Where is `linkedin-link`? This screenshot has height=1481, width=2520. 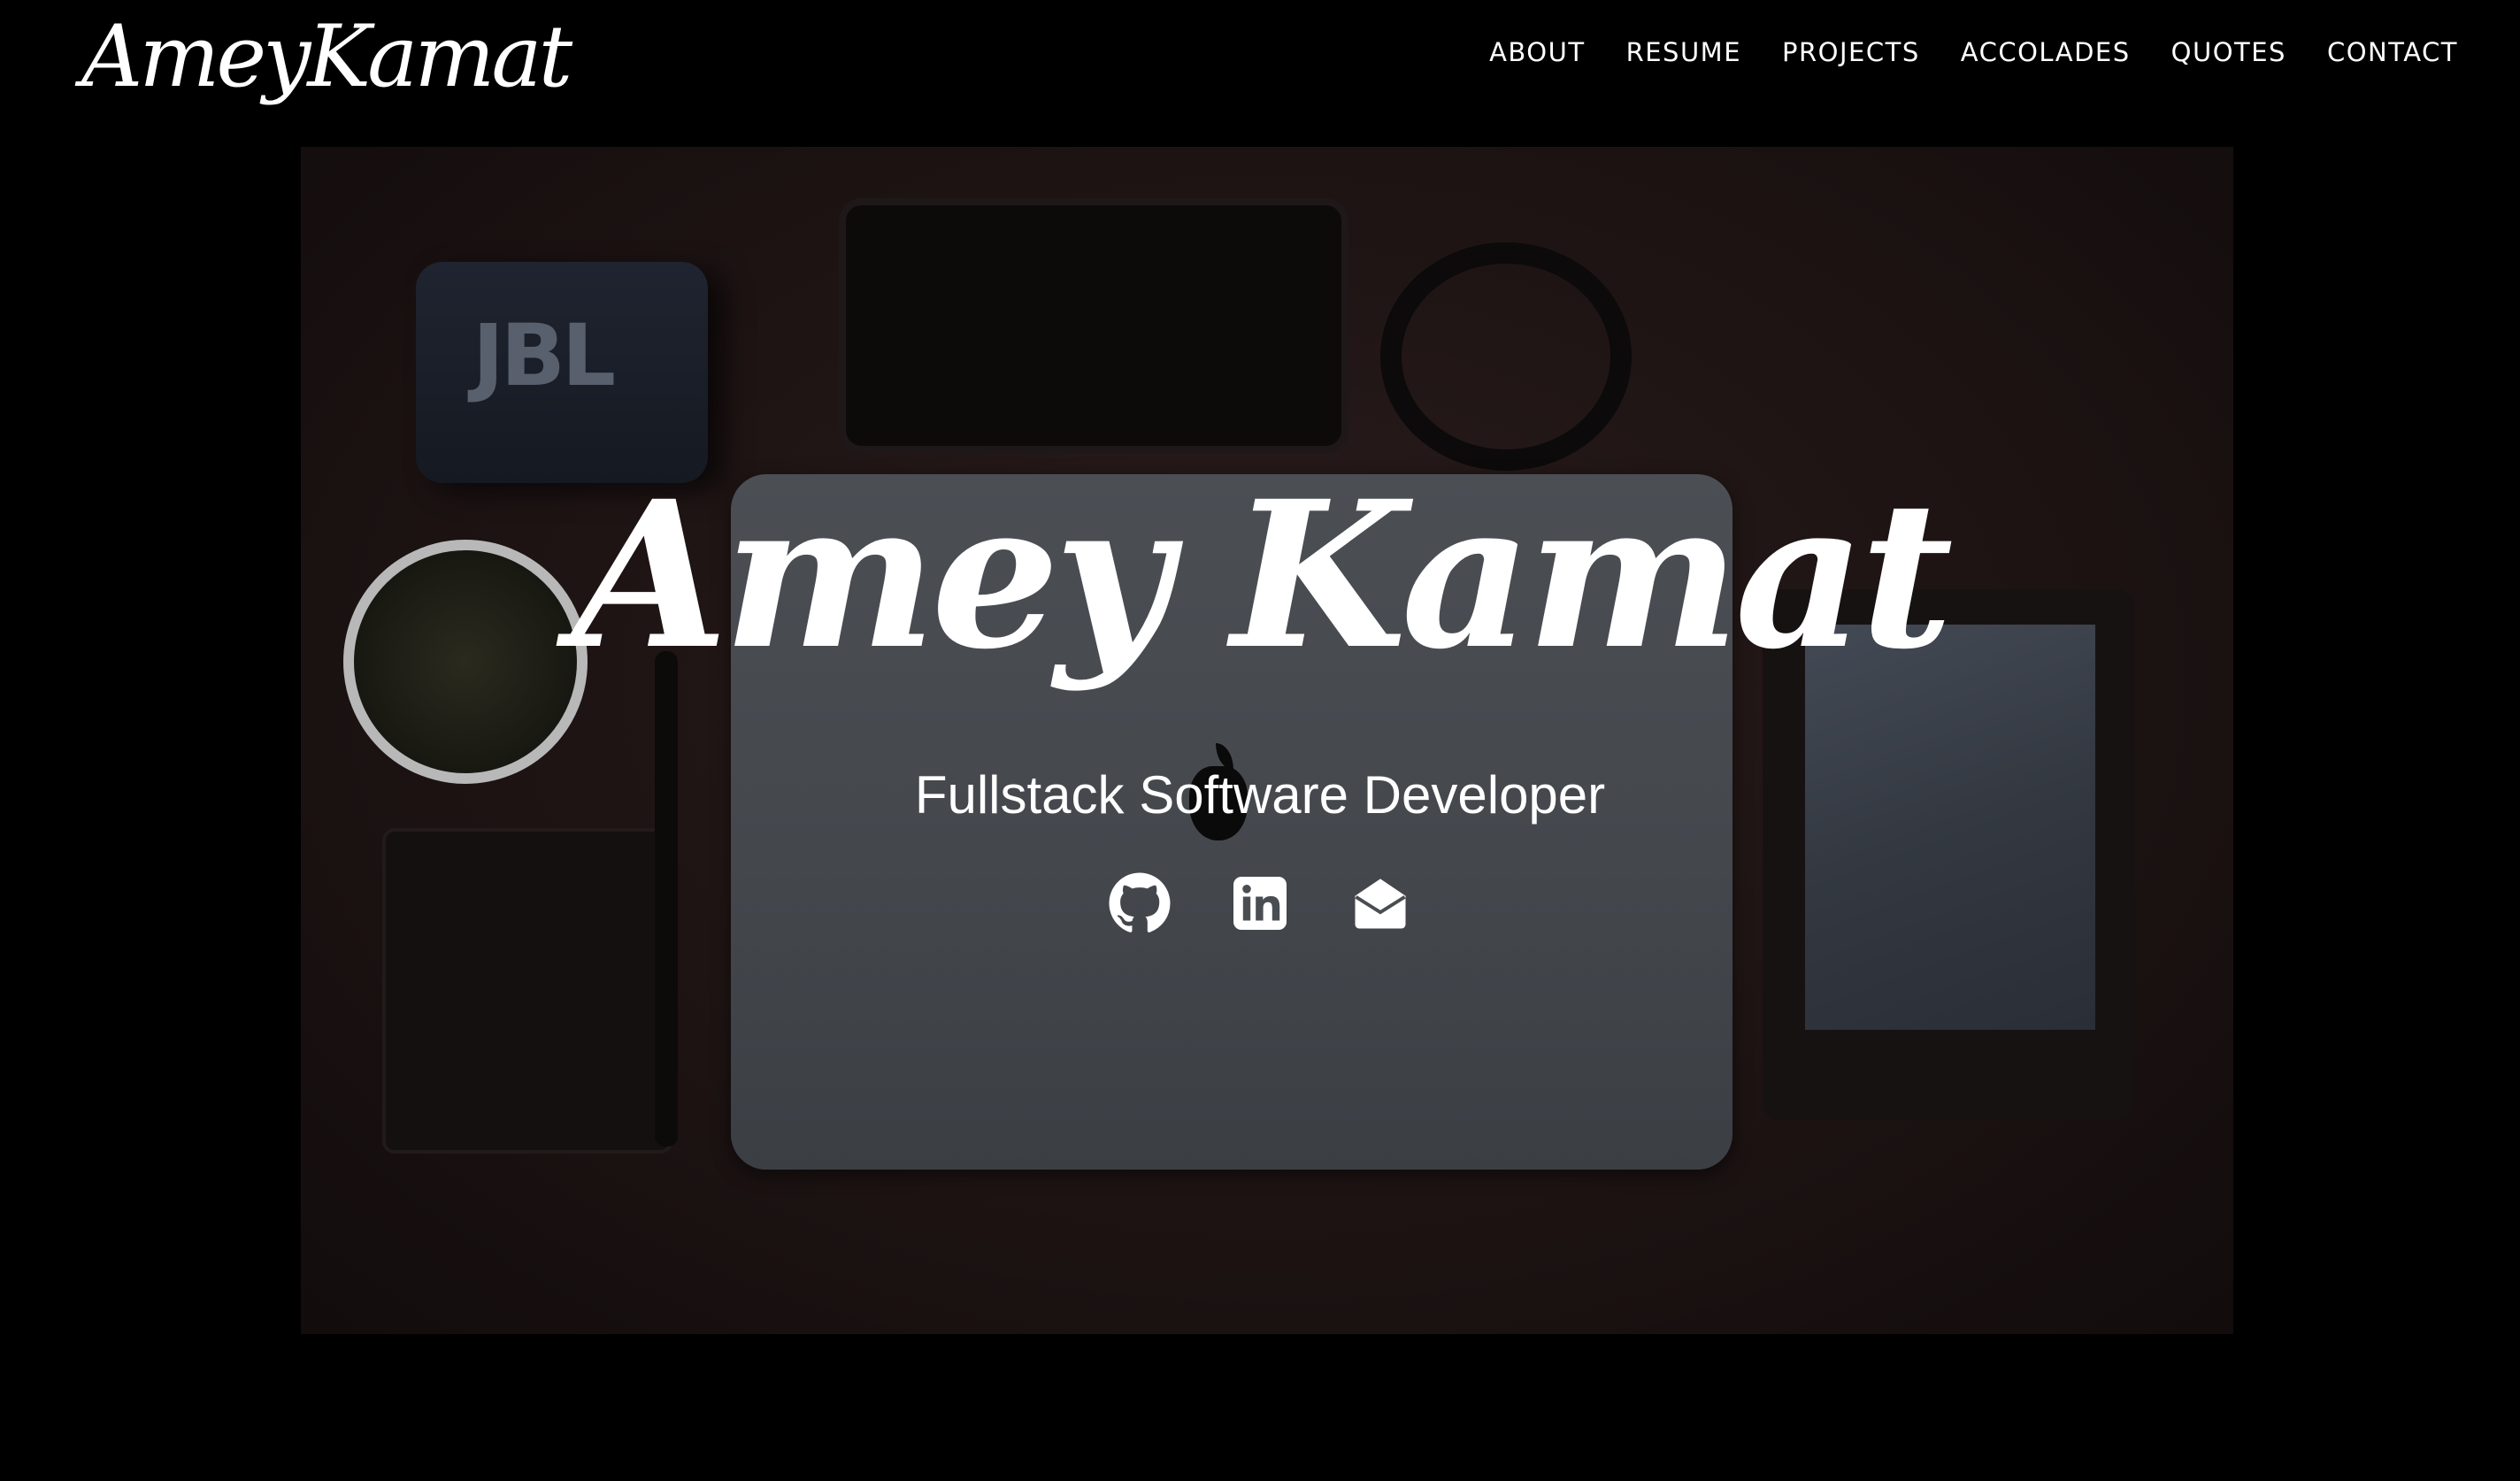 linkedin-link is located at coordinates (1260, 903).